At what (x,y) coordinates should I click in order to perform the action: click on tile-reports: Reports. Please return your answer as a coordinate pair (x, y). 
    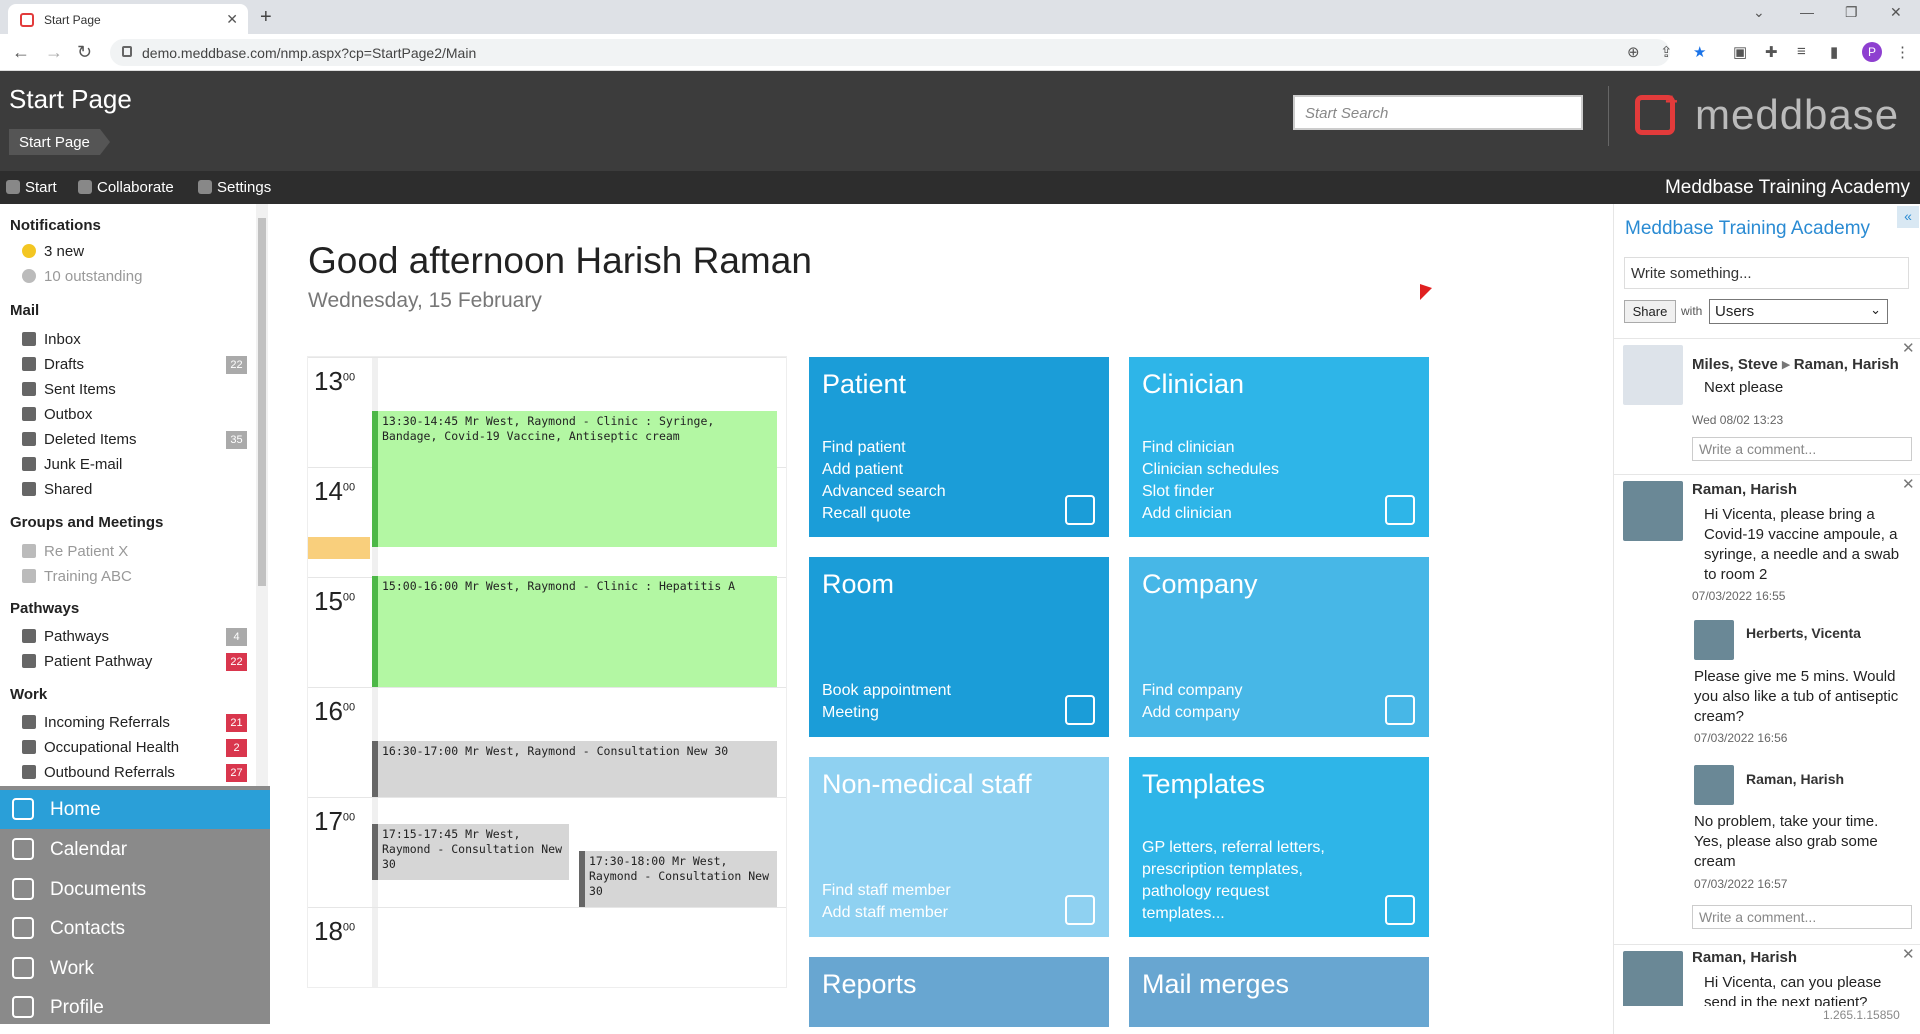
    Looking at the image, I should click on (959, 992).